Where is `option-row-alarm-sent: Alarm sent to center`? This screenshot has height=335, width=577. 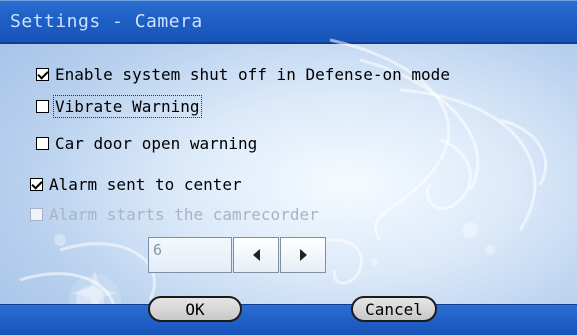 option-row-alarm-sent: Alarm sent to center is located at coordinates (136, 184).